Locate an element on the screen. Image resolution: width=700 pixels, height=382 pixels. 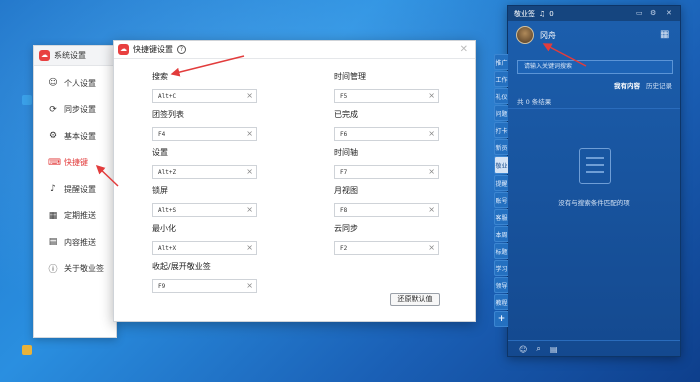
user-row: 冈舟 is located at coordinates (536, 35).